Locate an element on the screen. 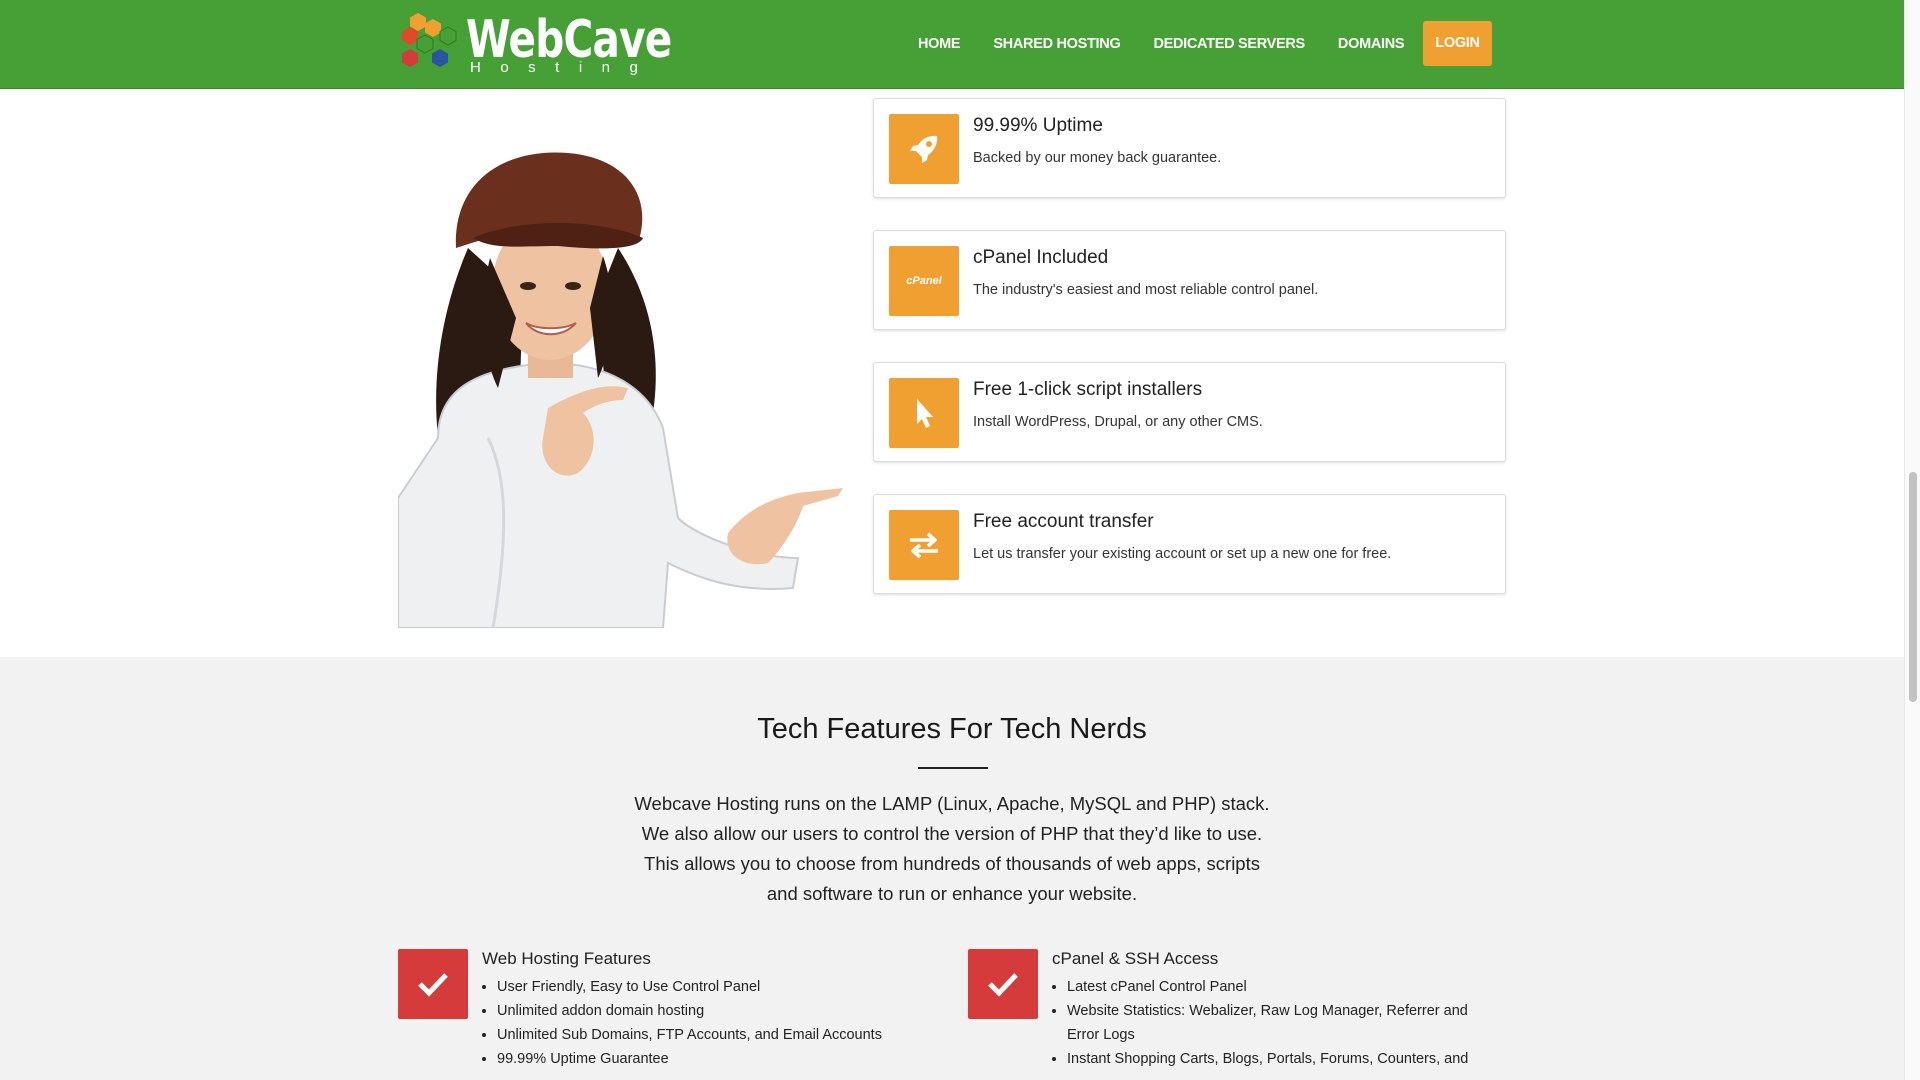 The width and height of the screenshot is (1920, 1080). section-title: Tech Features For Tech Nerds is located at coordinates (952, 729).